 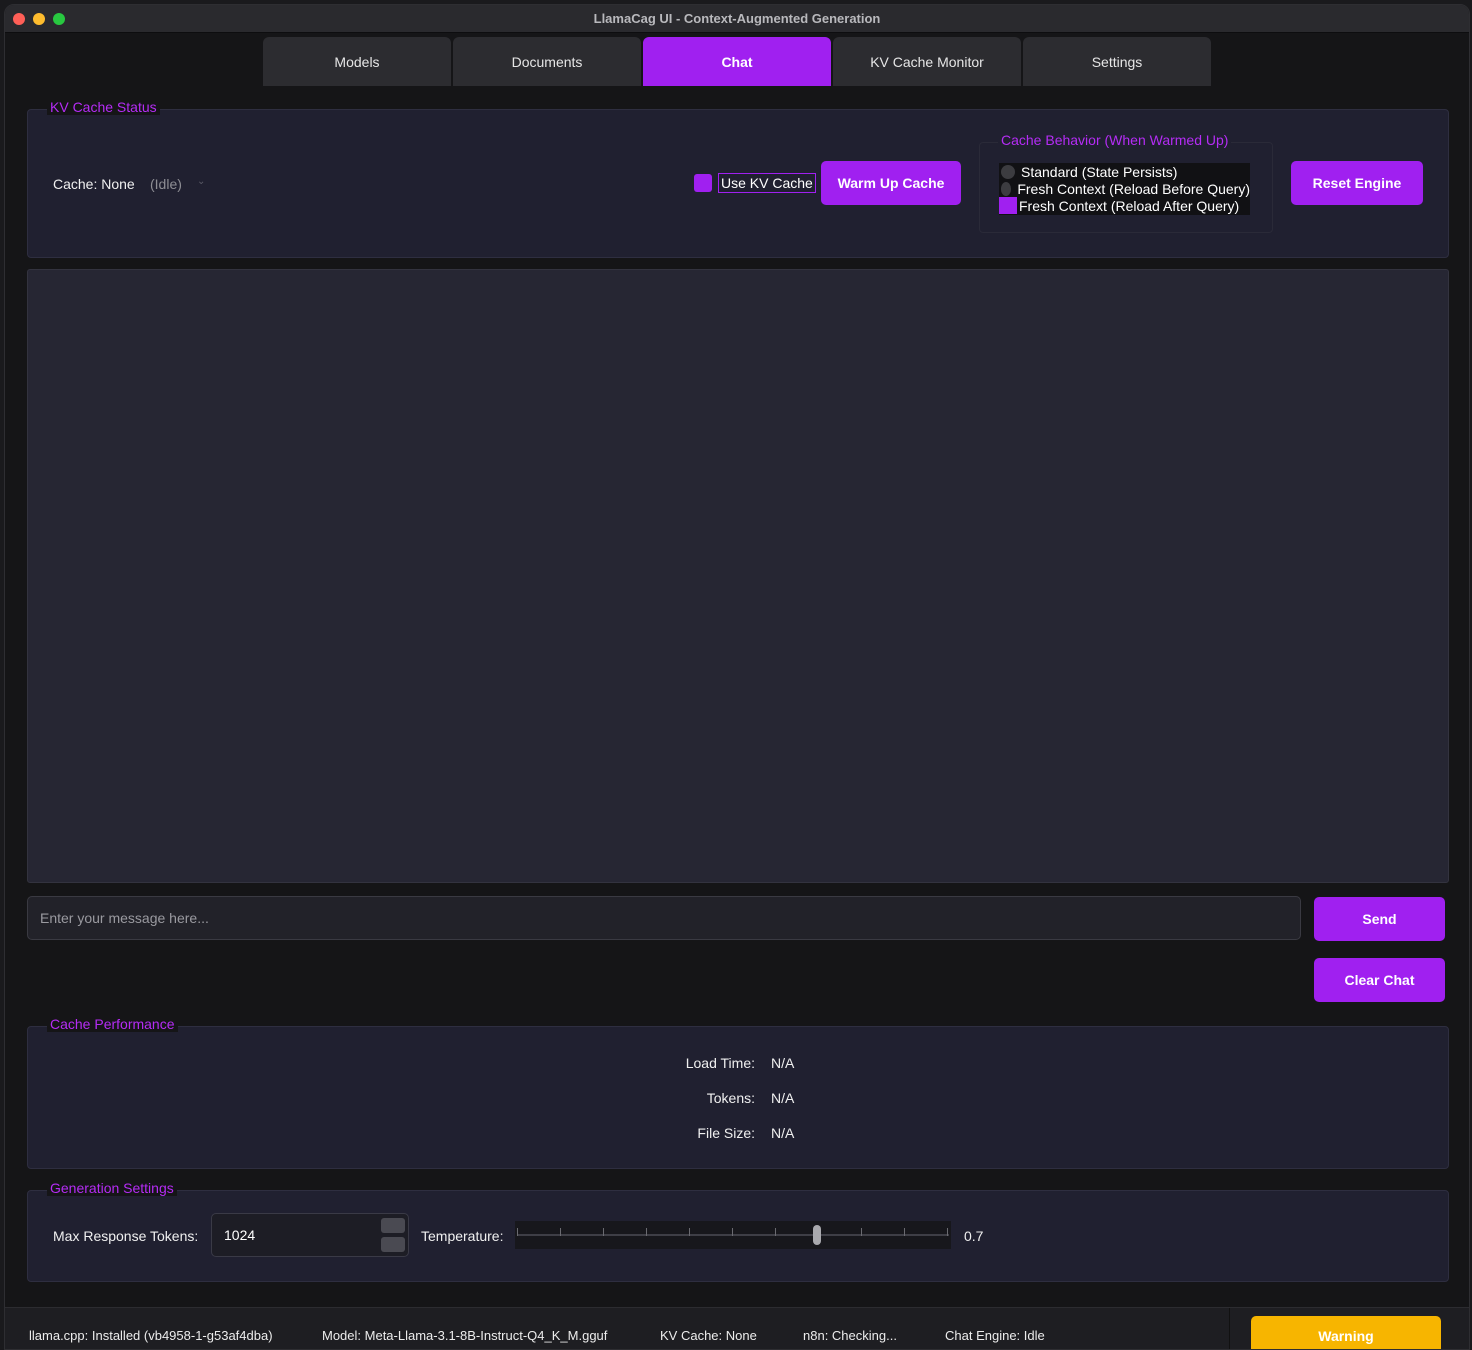 What do you see at coordinates (357, 61) in the screenshot?
I see `tab-models: Models` at bounding box center [357, 61].